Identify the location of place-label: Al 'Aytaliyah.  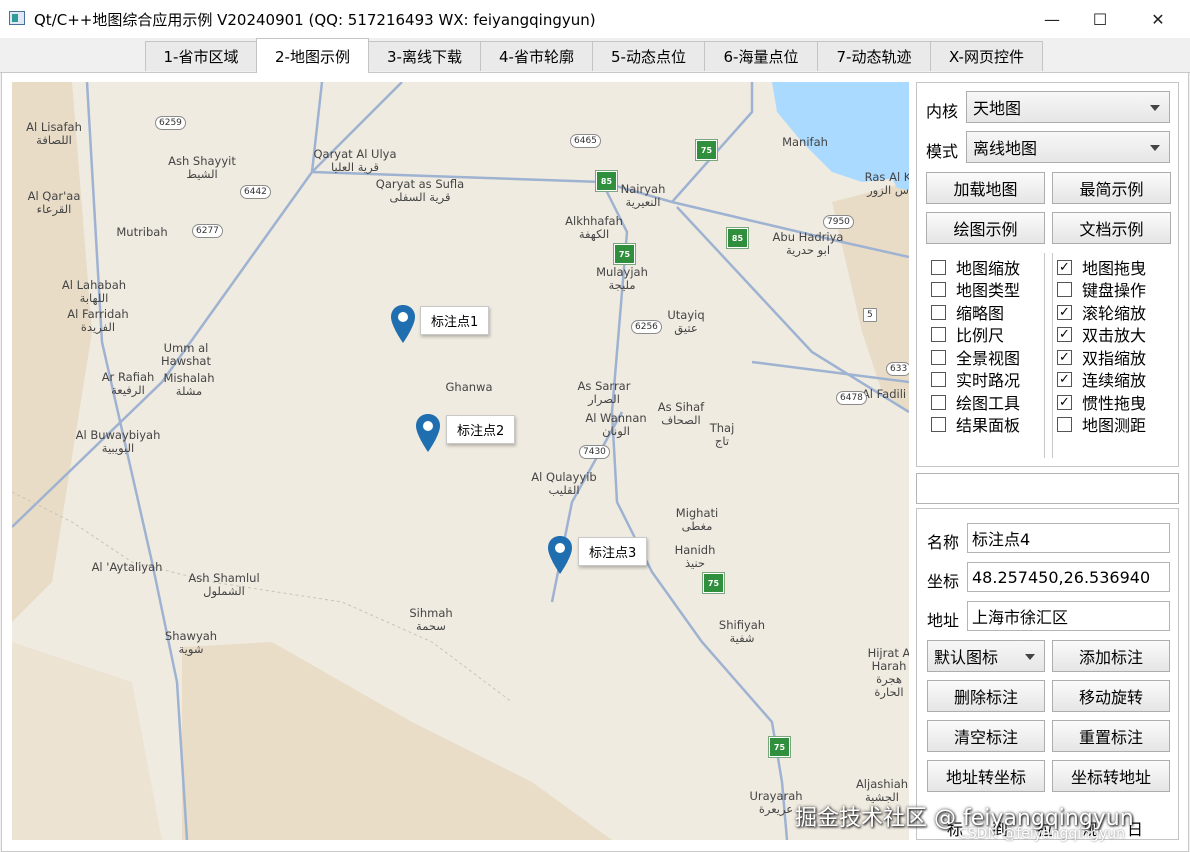
(127, 567).